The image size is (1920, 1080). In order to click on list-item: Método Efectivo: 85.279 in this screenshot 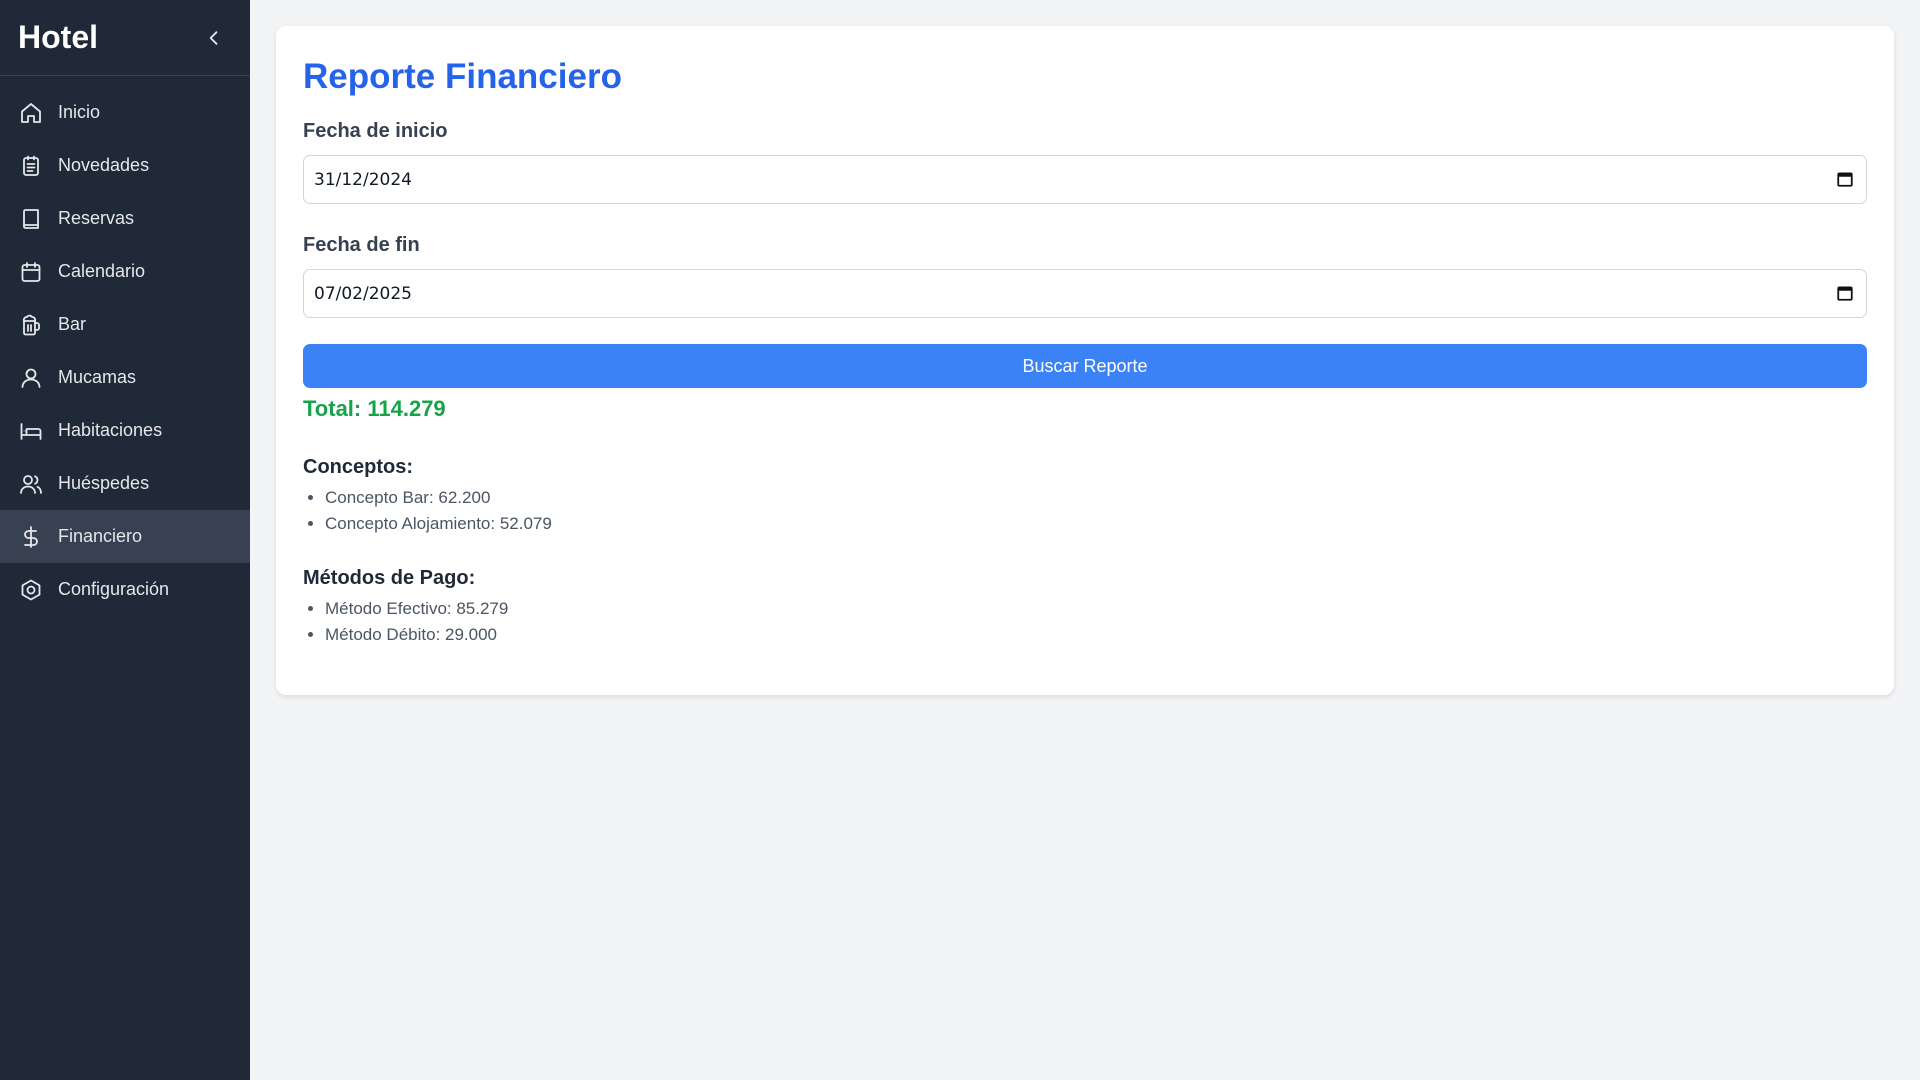, I will do `click(1096, 609)`.